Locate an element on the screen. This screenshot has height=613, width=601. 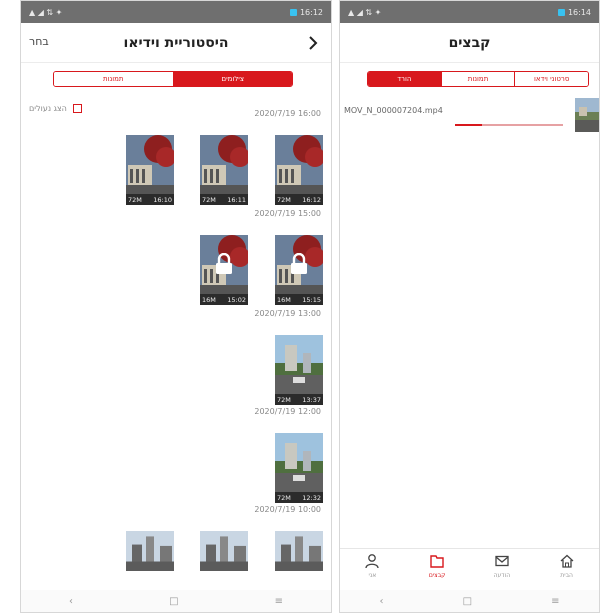
chevron-right-icon is located at coordinates (313, 43).